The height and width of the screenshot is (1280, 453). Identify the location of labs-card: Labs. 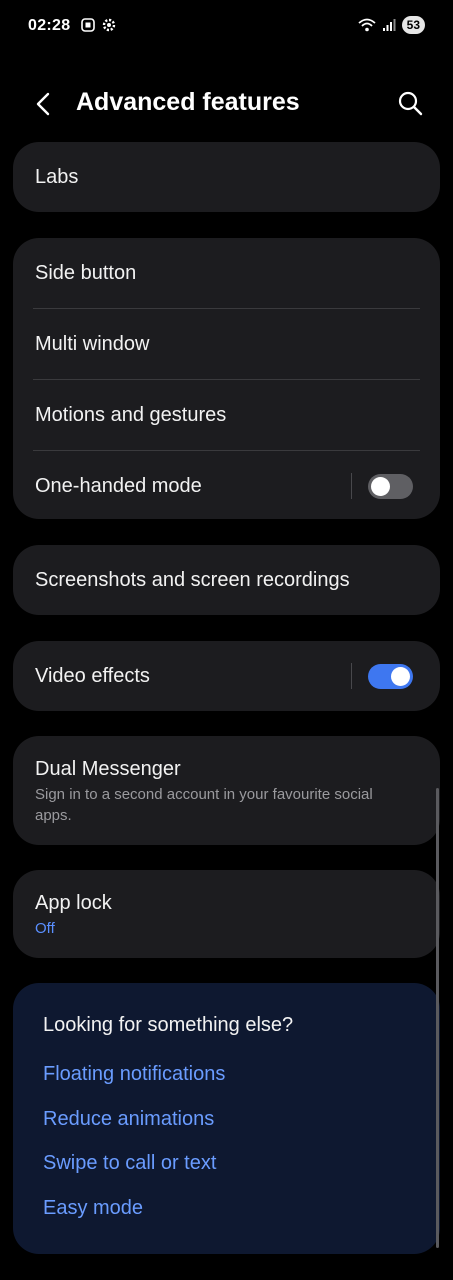
(226, 177).